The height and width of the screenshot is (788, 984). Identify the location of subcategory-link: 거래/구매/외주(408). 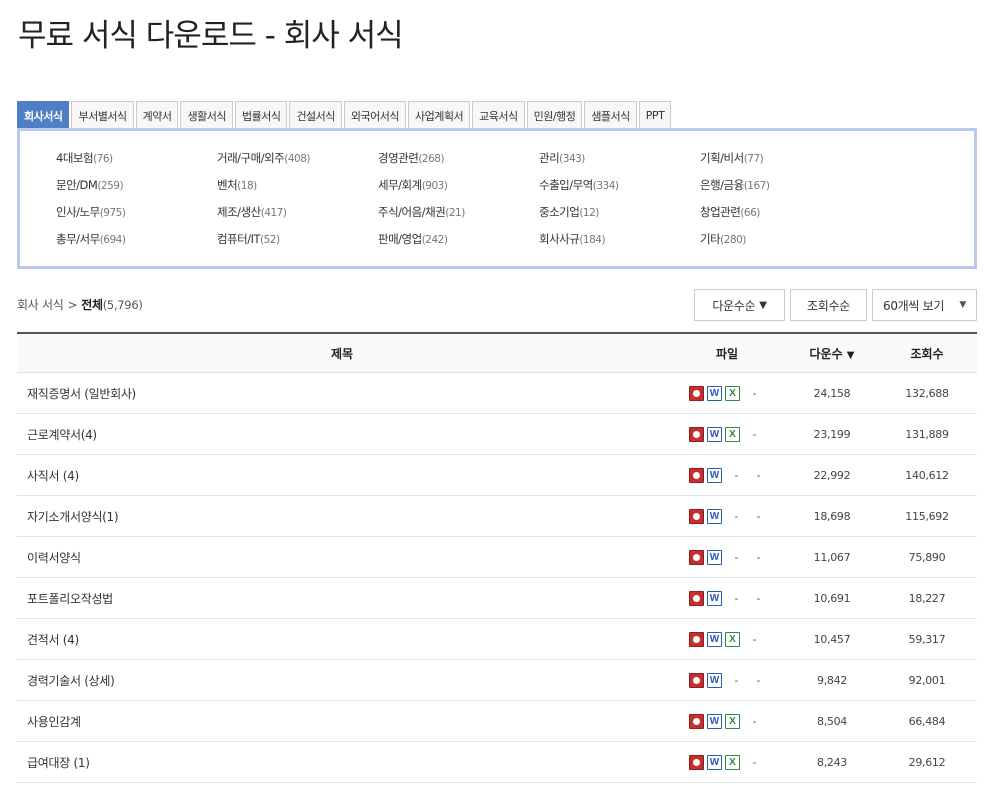
(297, 163).